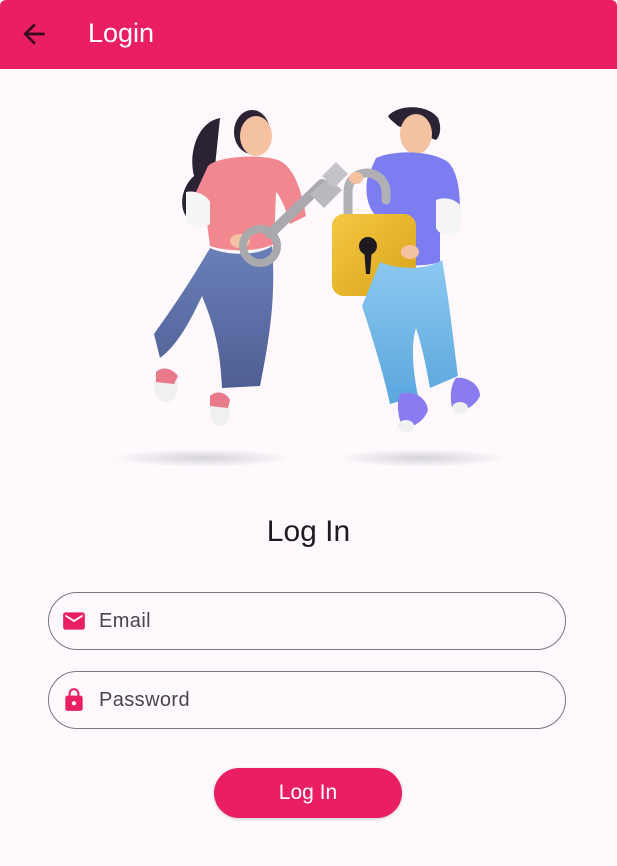 Image resolution: width=617 pixels, height=866 pixels. I want to click on email-field: Email, so click(307, 621).